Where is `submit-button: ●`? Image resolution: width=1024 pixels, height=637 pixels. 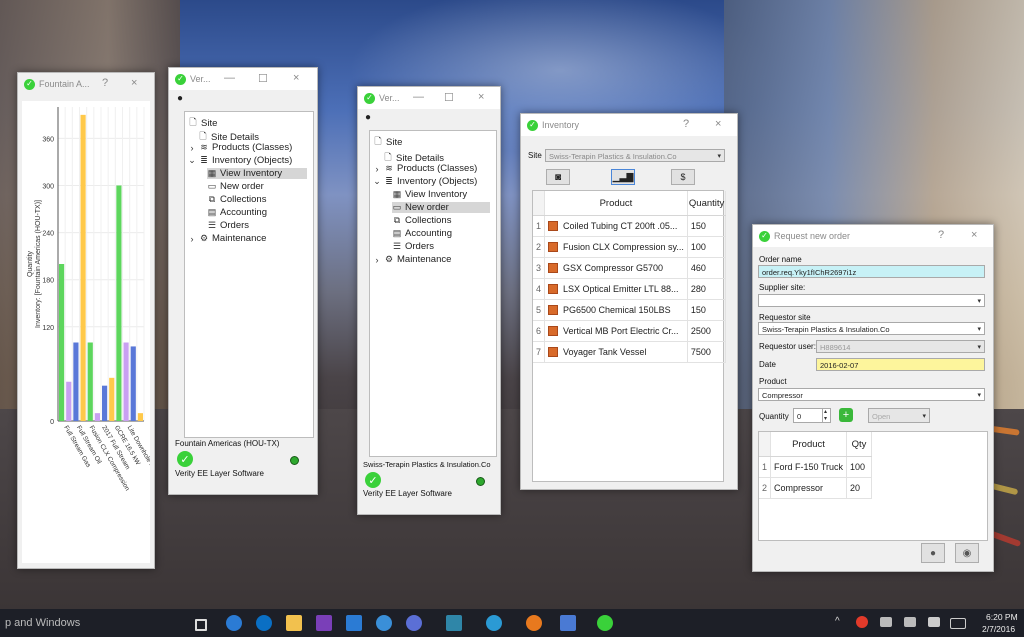 submit-button: ● is located at coordinates (933, 553).